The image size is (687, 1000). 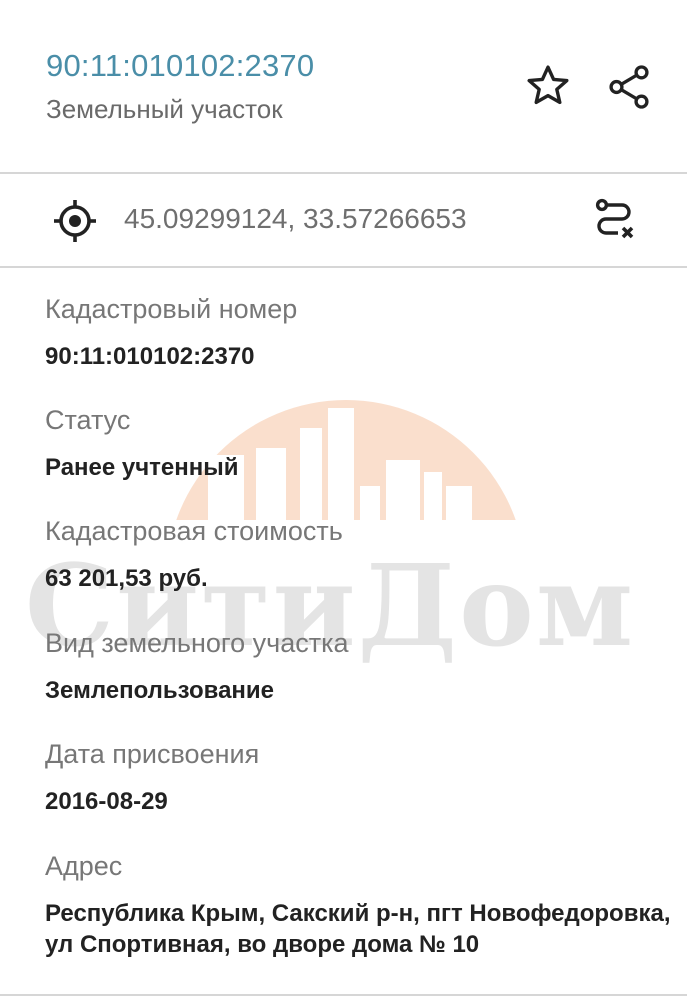 I want to click on favorite-button, so click(x=548, y=86).